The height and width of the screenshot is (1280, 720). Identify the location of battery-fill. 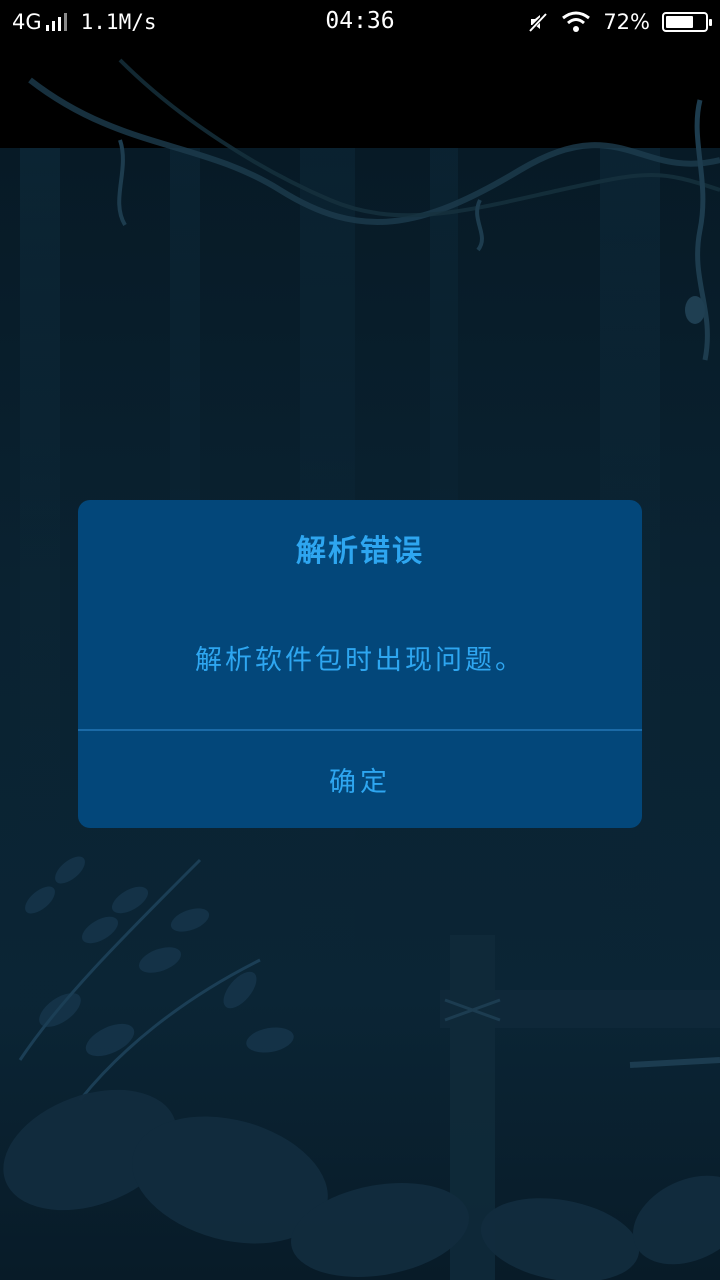
(679, 22).